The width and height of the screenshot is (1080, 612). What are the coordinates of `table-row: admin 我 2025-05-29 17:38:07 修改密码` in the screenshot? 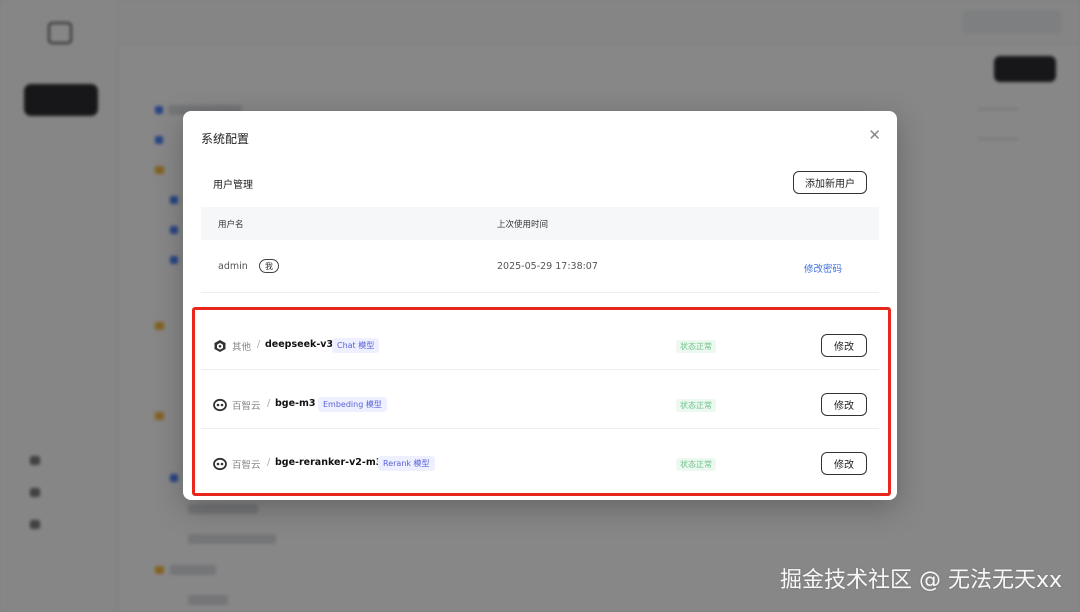 It's located at (540, 267).